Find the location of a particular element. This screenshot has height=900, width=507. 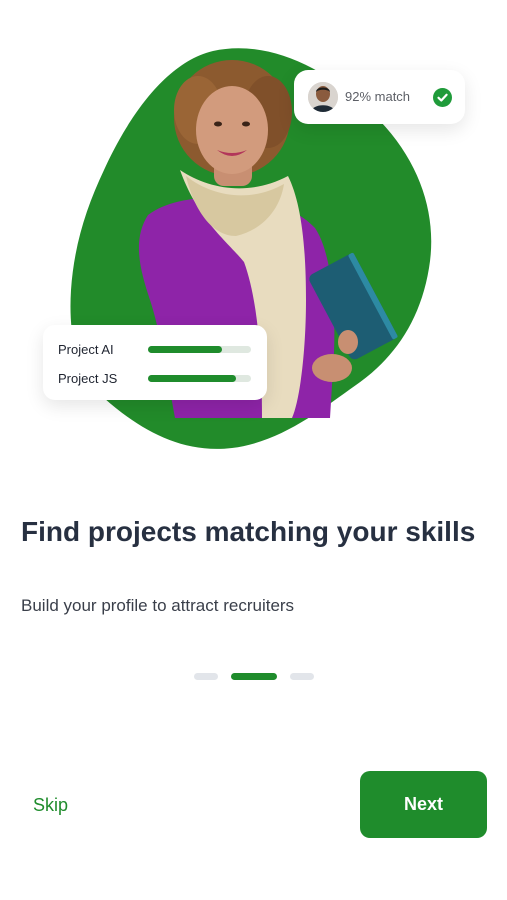

match-card: 92% match is located at coordinates (379, 97).